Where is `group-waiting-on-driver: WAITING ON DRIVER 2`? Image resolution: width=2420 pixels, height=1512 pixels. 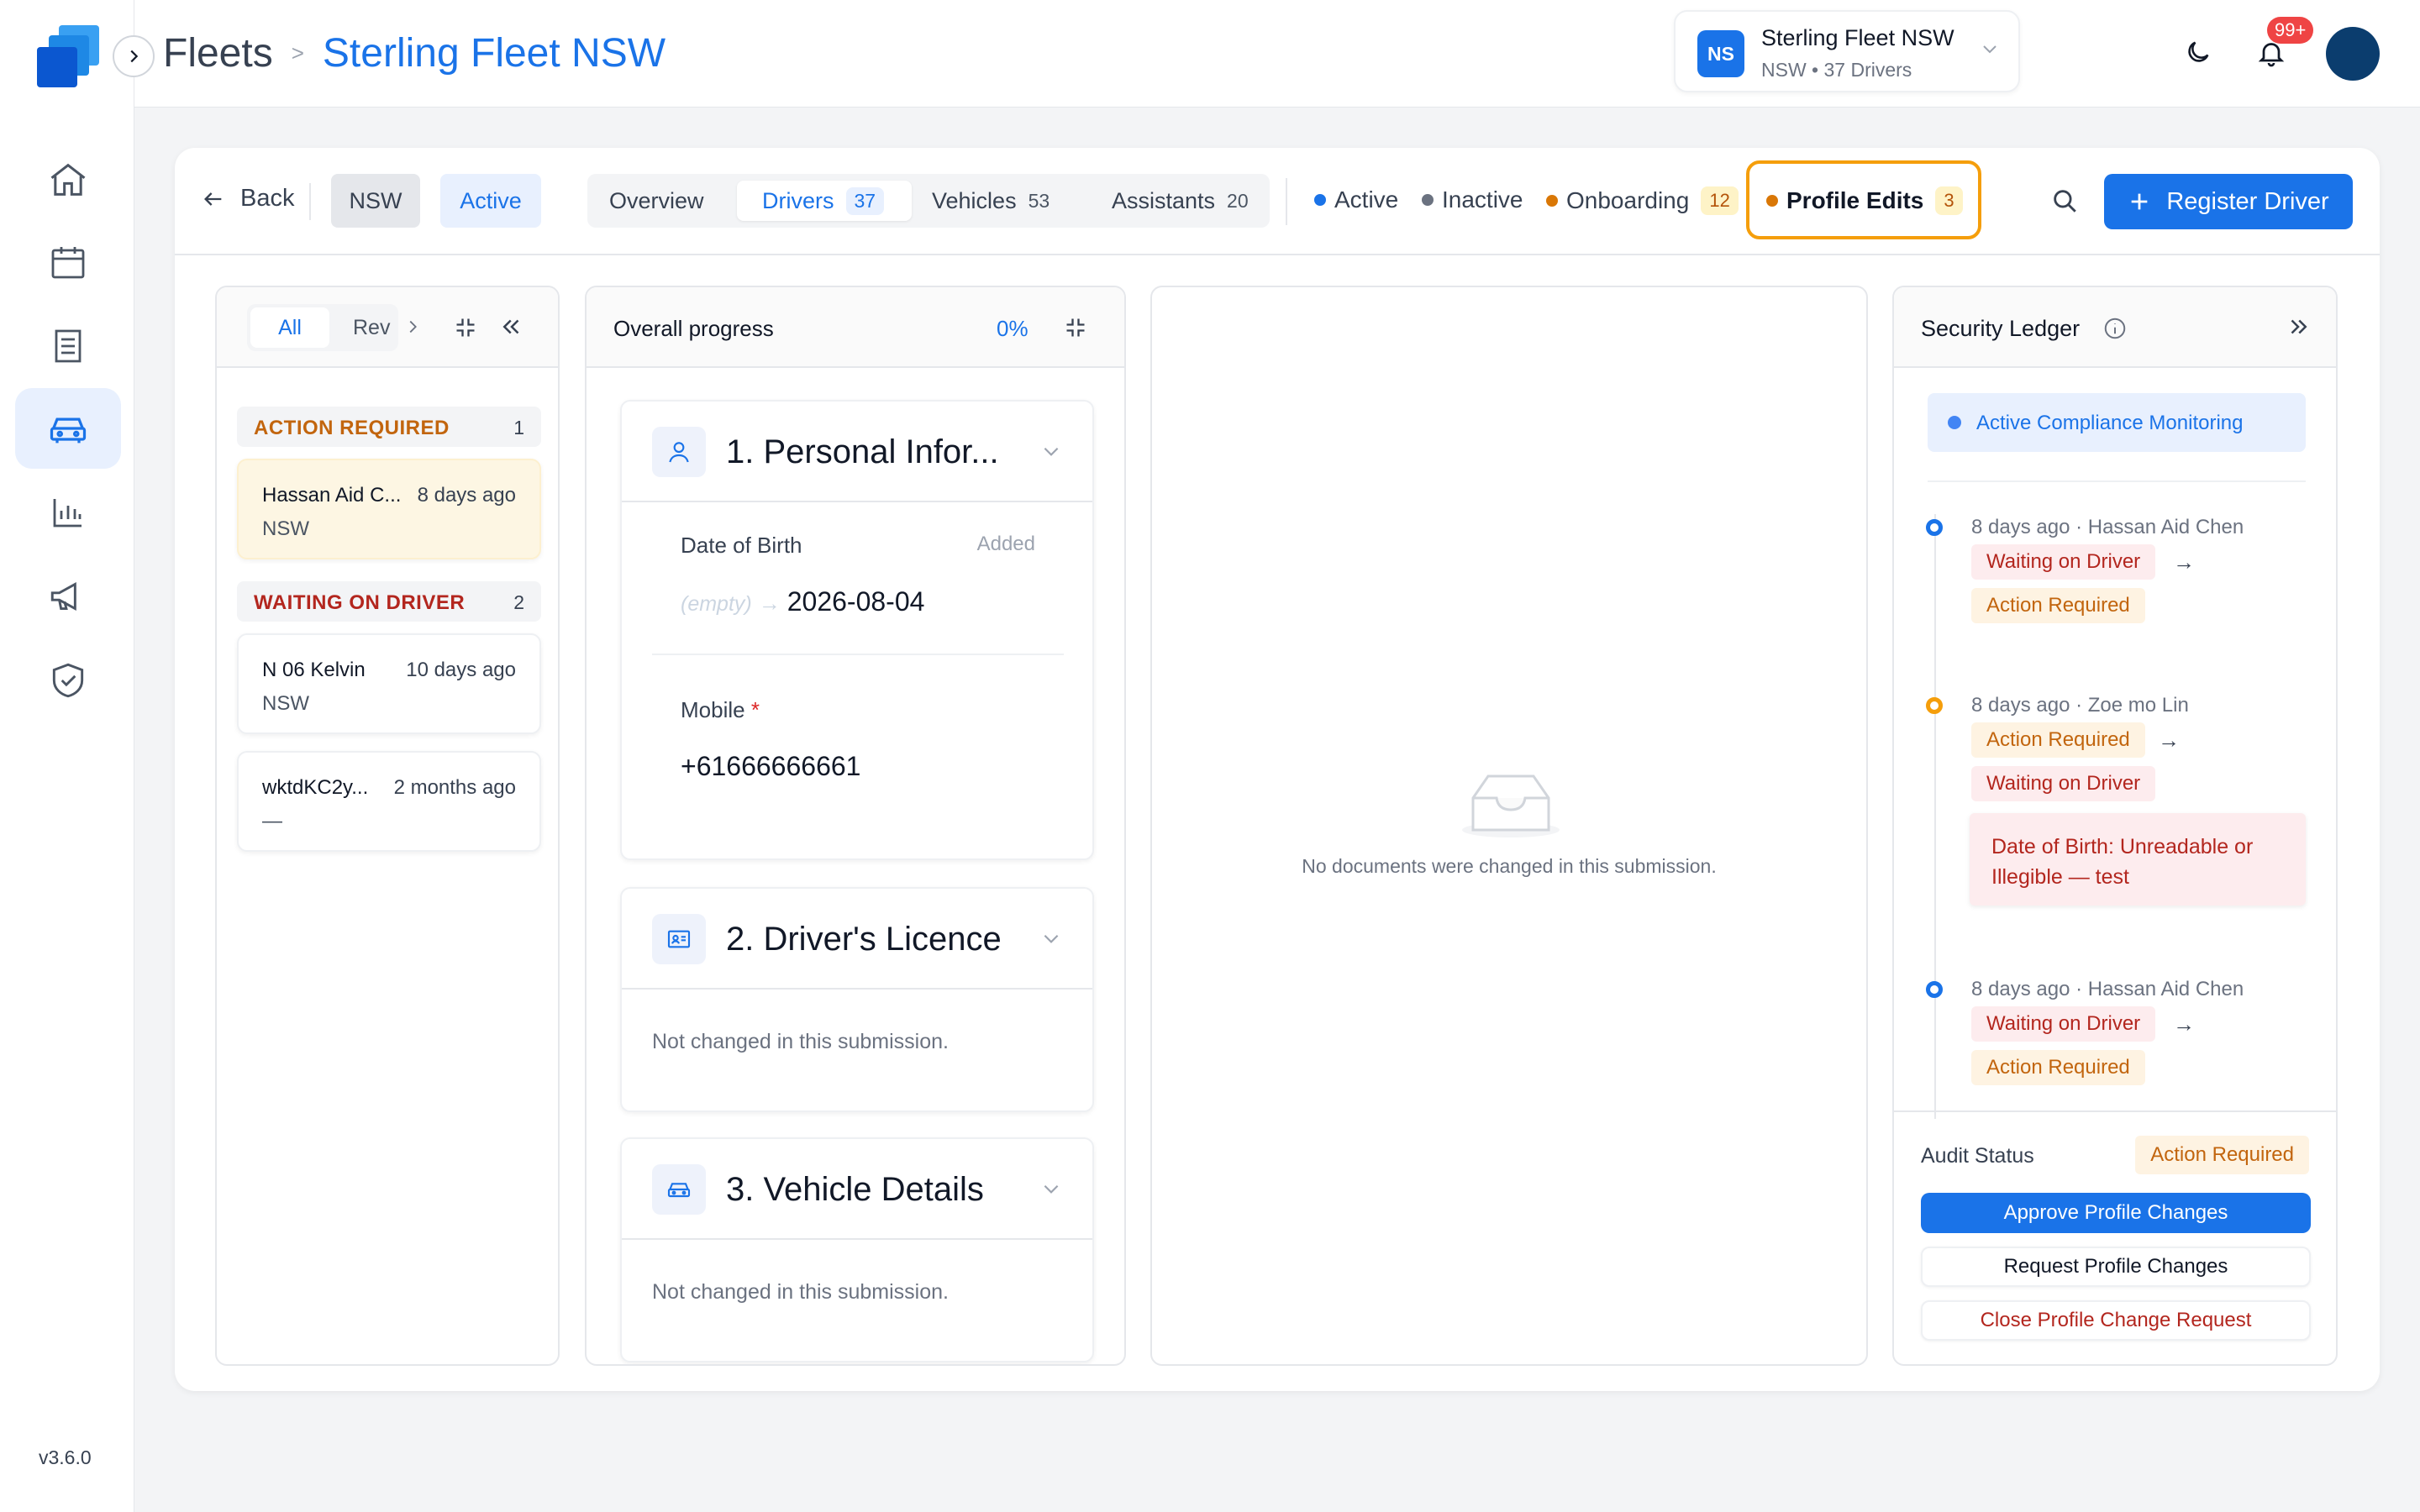 group-waiting-on-driver: WAITING ON DRIVER 2 is located at coordinates (389, 601).